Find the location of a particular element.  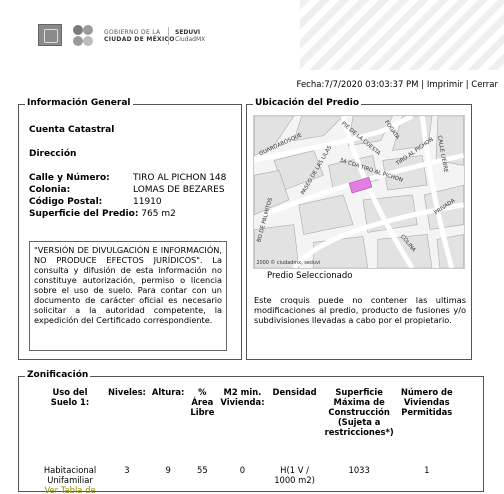

table-cell: 1033 is located at coordinates (359, 470).